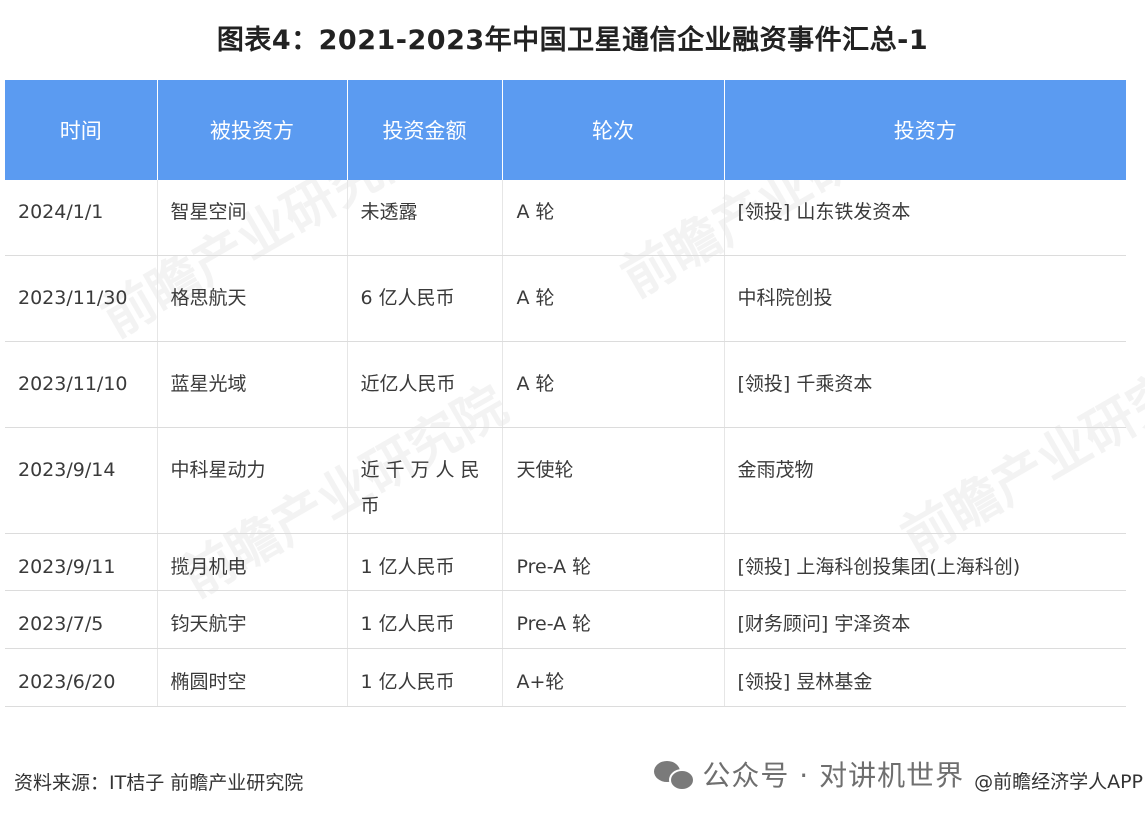  Describe the element at coordinates (925, 298) in the screenshot. I see `cell-investor: 中科院创投` at that location.